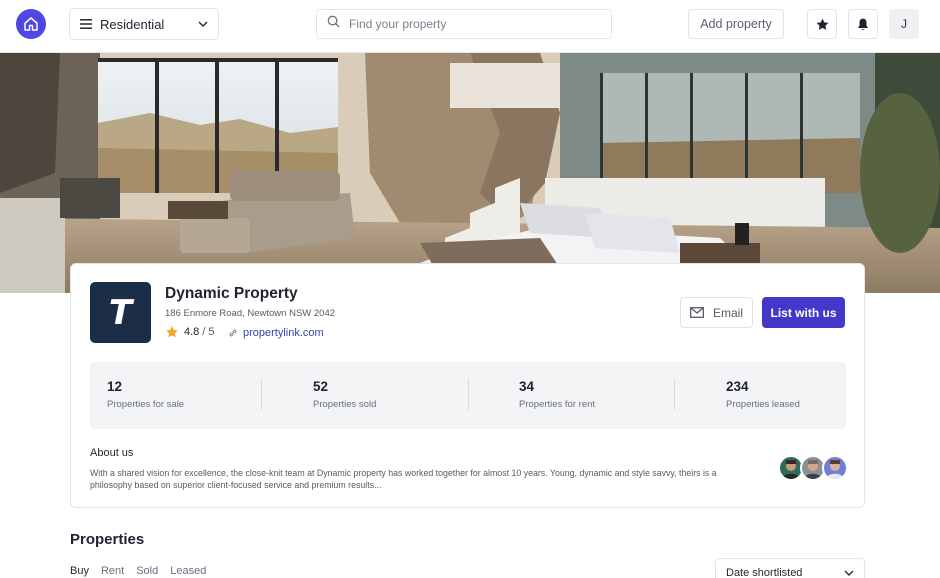  Describe the element at coordinates (557, 404) in the screenshot. I see `stat-label: Properties for rent` at that location.